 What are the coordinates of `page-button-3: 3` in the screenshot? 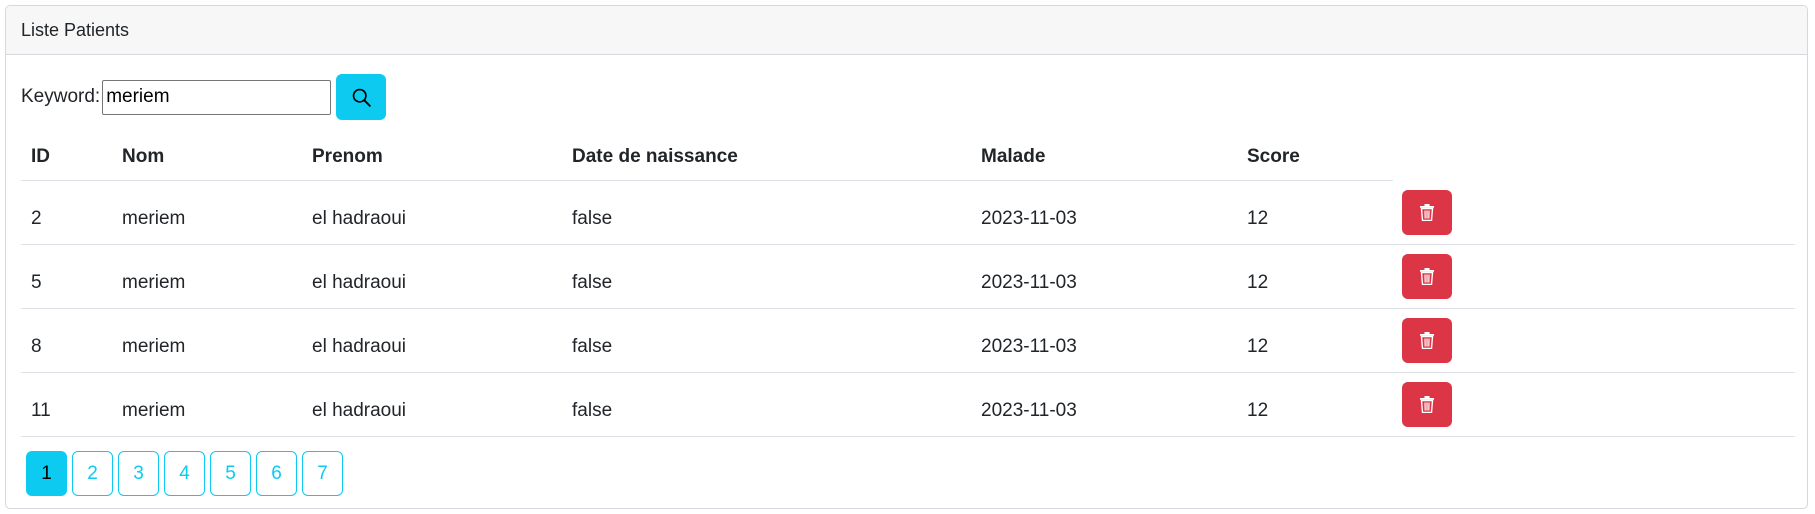 It's located at (138, 473).